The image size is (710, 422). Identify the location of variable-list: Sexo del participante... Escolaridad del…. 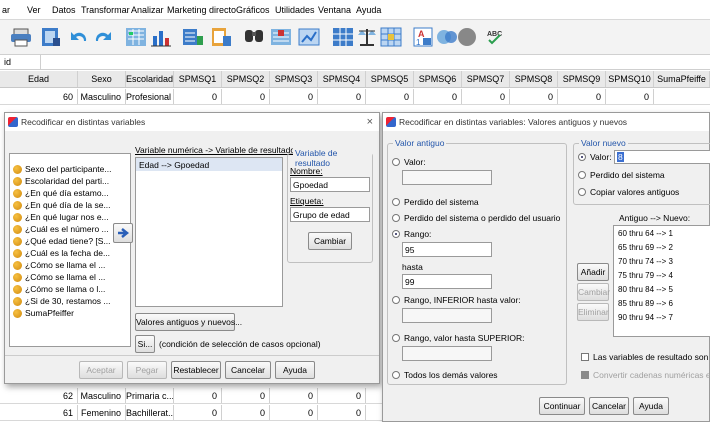
(70, 250).